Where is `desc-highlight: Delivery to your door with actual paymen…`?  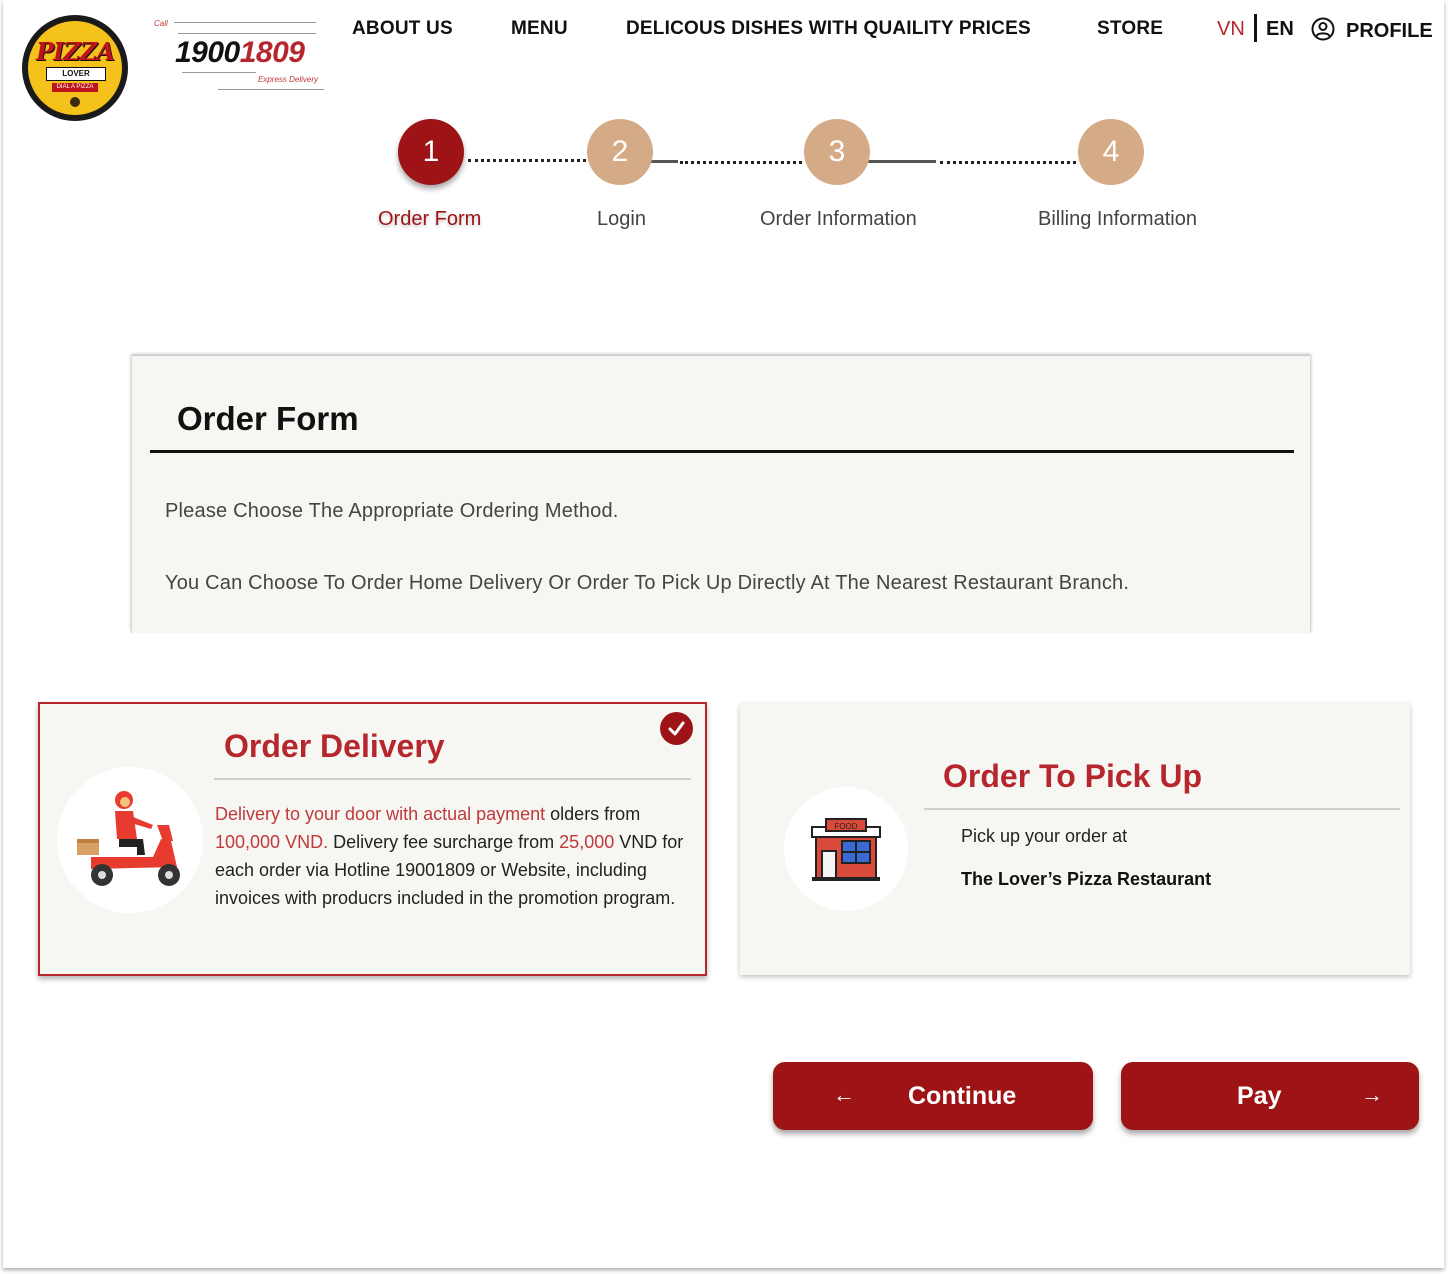
desc-highlight: Delivery to your door with actual paymen… is located at coordinates (380, 814).